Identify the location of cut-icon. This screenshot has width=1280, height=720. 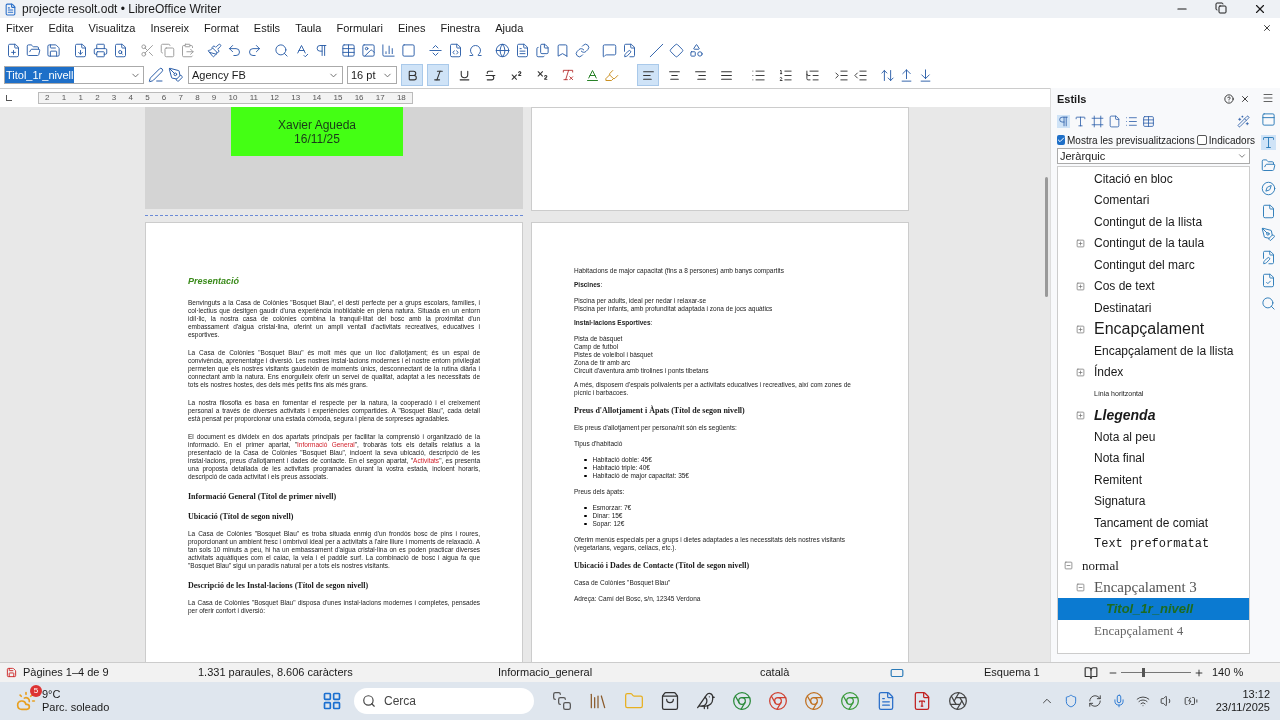
(147, 50).